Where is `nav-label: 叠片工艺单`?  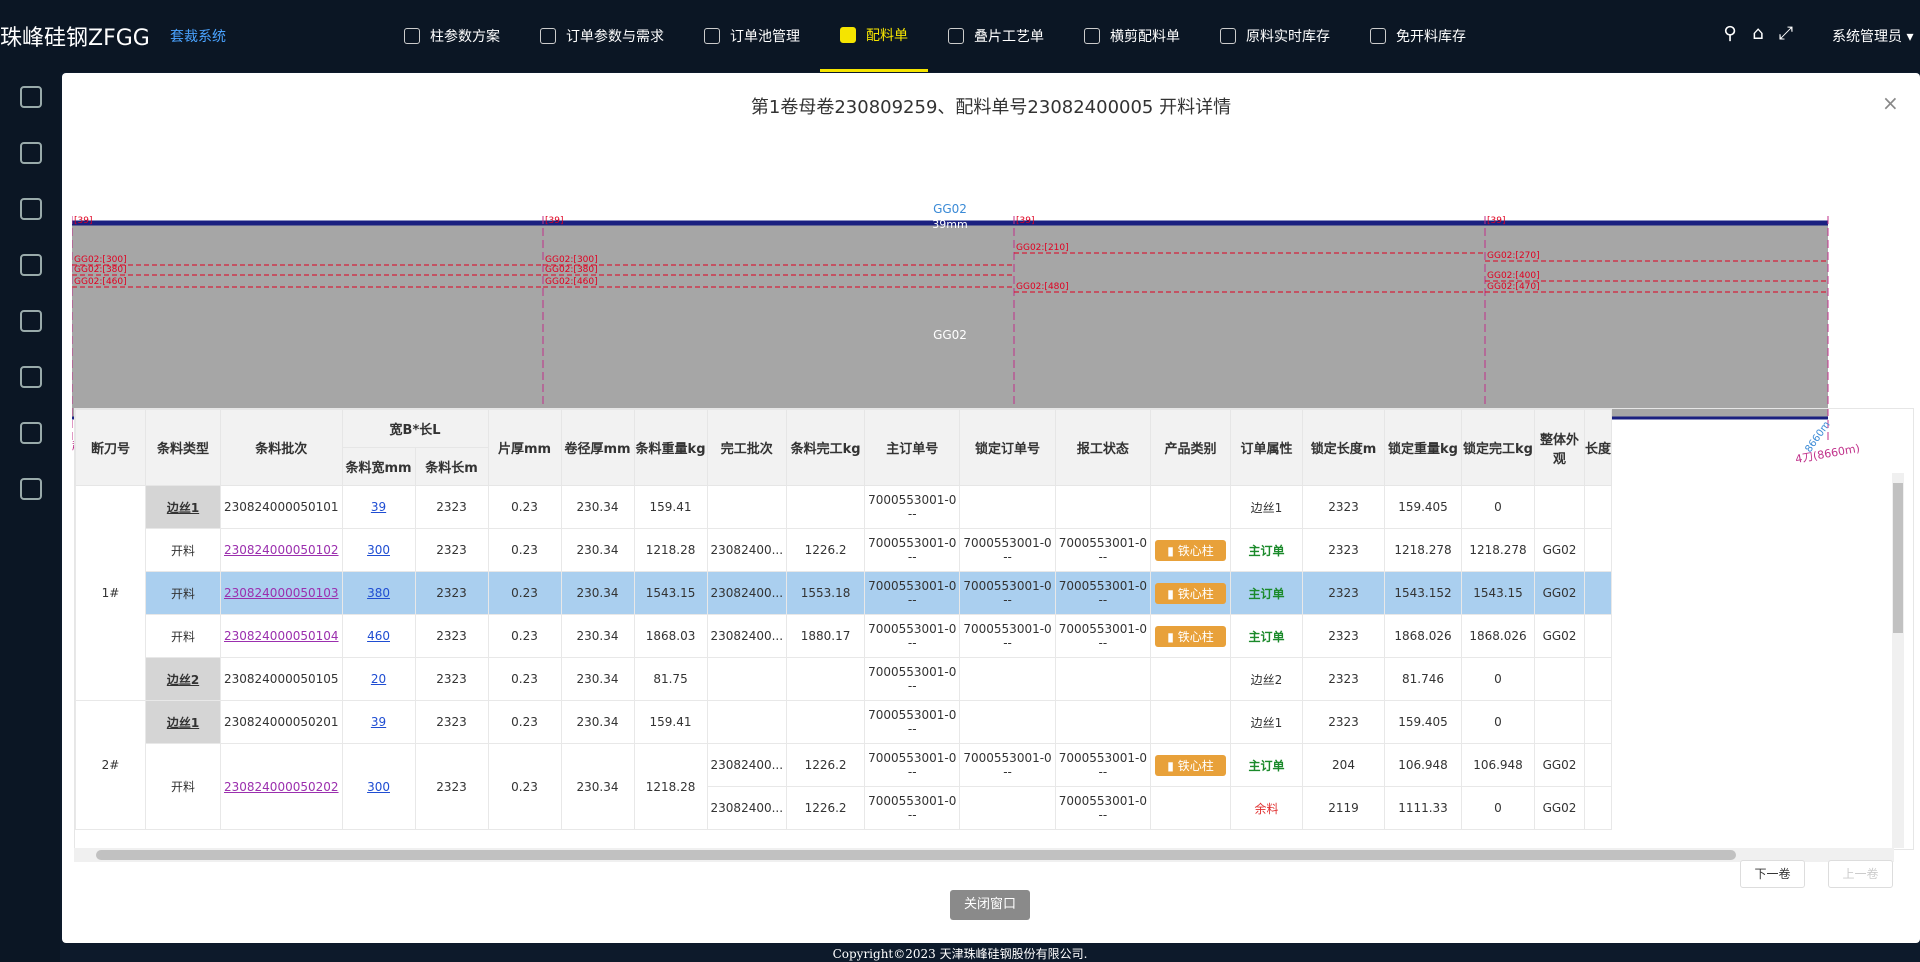 nav-label: 叠片工艺单 is located at coordinates (1009, 37).